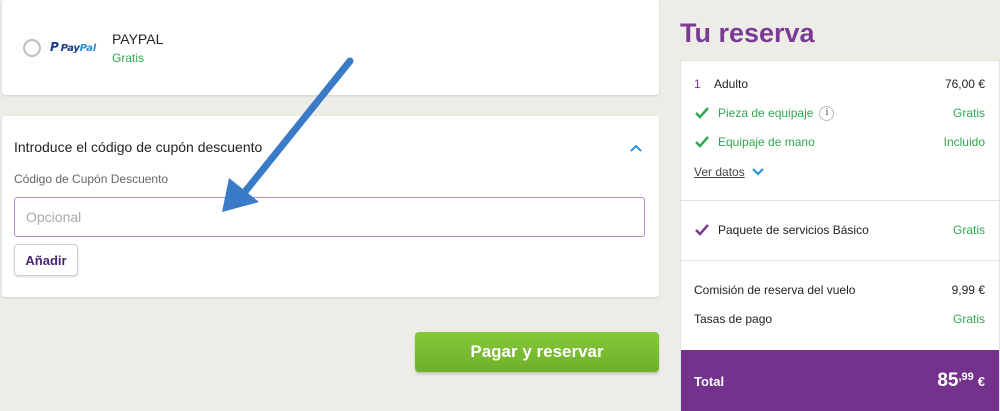 The width and height of the screenshot is (1000, 411). What do you see at coordinates (91, 179) in the screenshot?
I see `coupon-field-label: Código de Cupón Descuento` at bounding box center [91, 179].